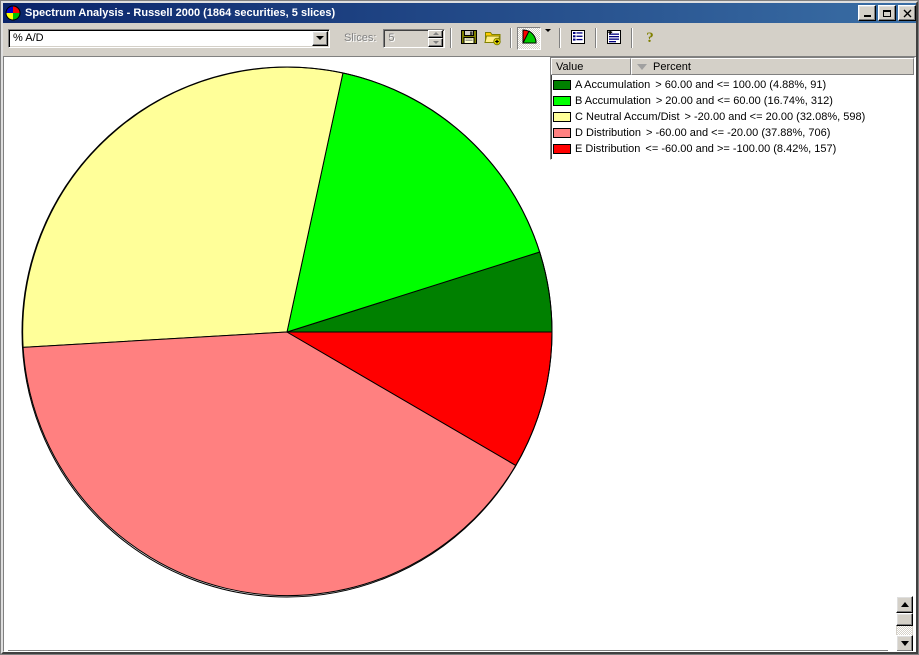 Image resolution: width=919 pixels, height=655 pixels. I want to click on legend-column-percent-label: Percent, so click(672, 66).